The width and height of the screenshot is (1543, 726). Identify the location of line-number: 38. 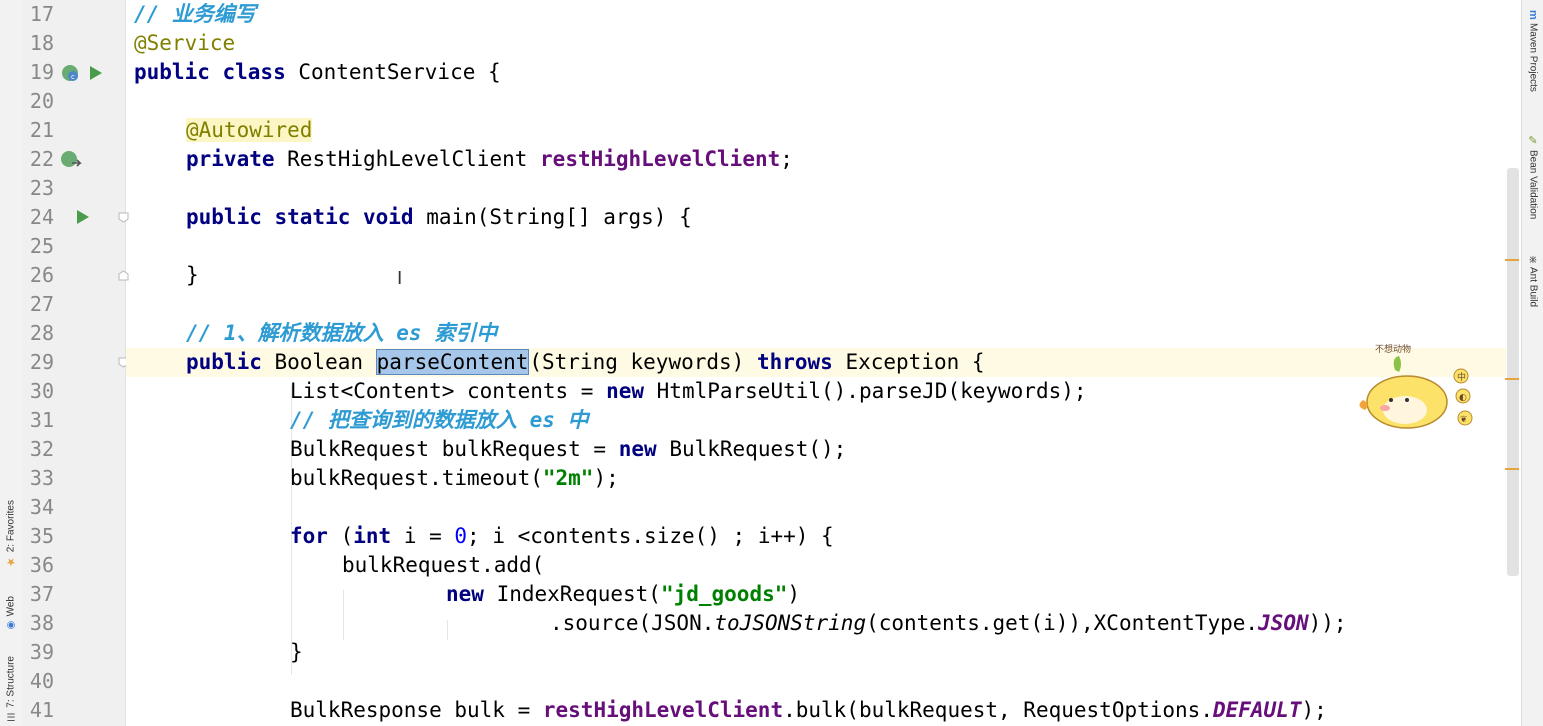
(41, 623).